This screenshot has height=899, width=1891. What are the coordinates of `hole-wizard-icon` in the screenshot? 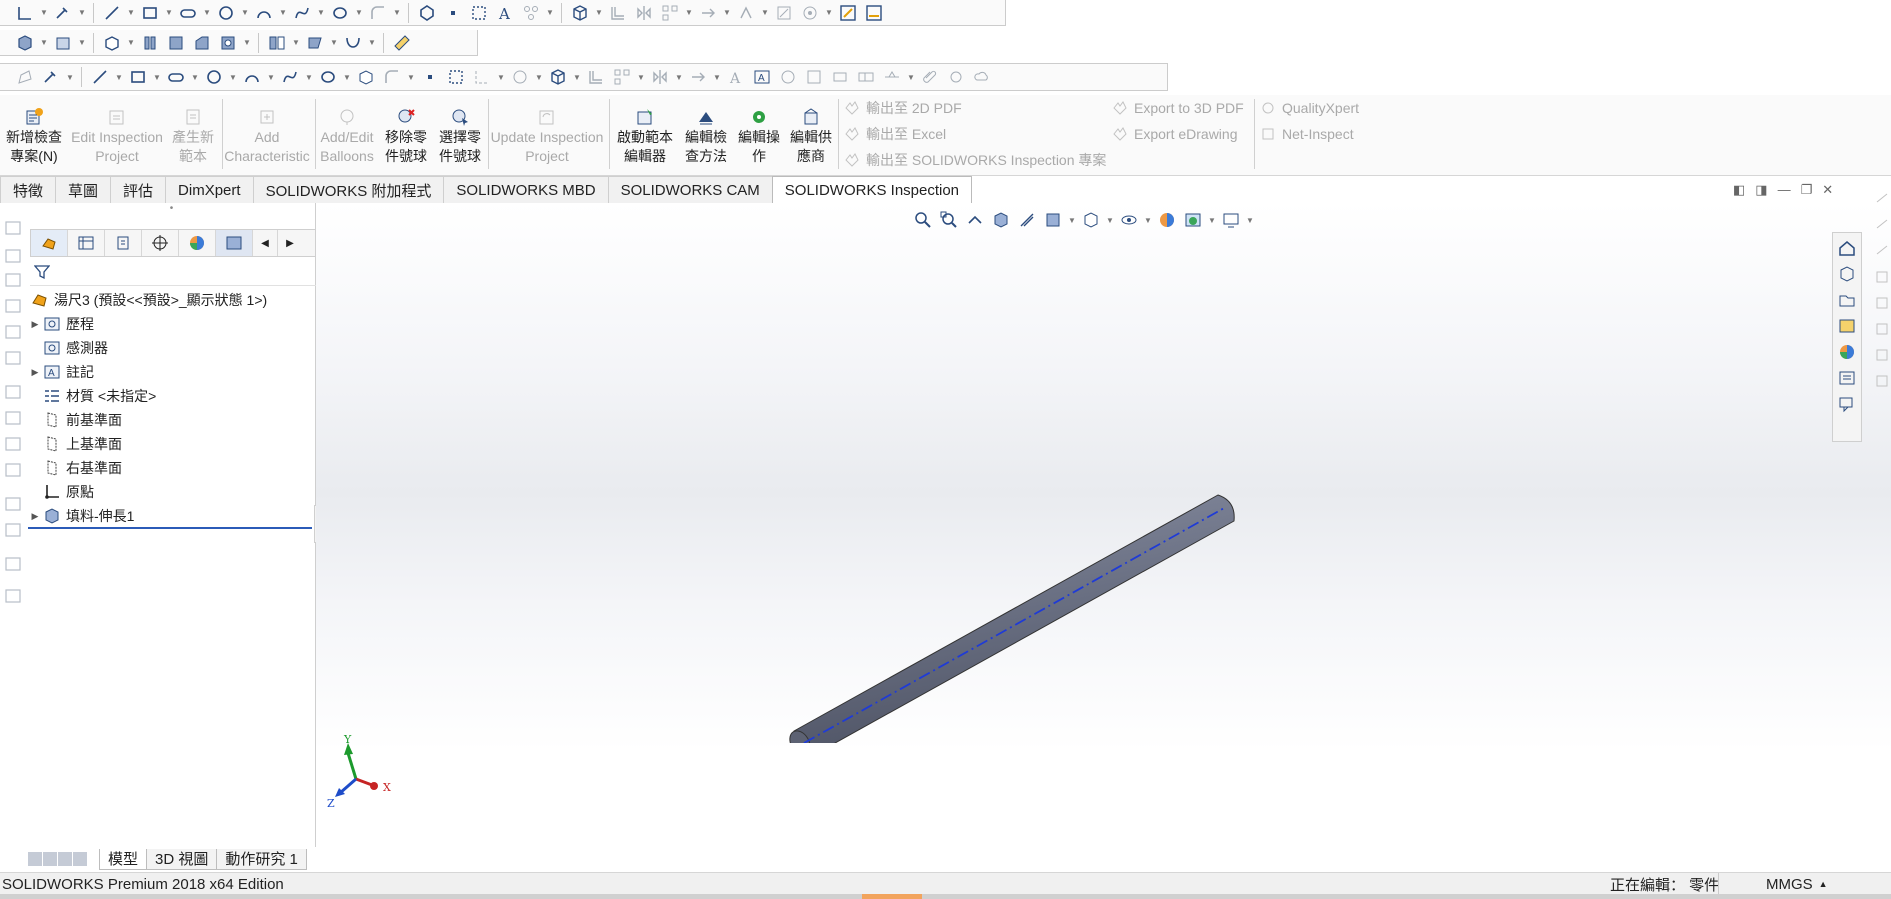 It's located at (228, 43).